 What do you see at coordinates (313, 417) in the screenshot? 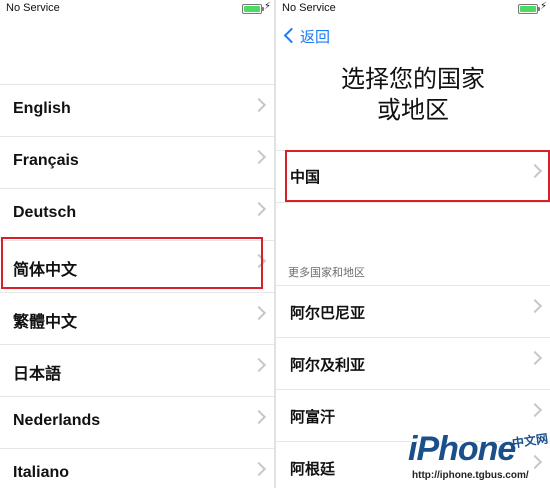
I see `country-label: 阿富汗` at bounding box center [313, 417].